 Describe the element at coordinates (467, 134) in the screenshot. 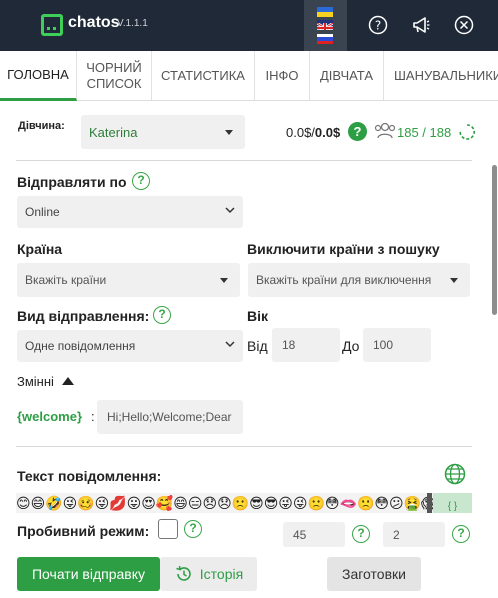

I see `refresh-icon` at that location.